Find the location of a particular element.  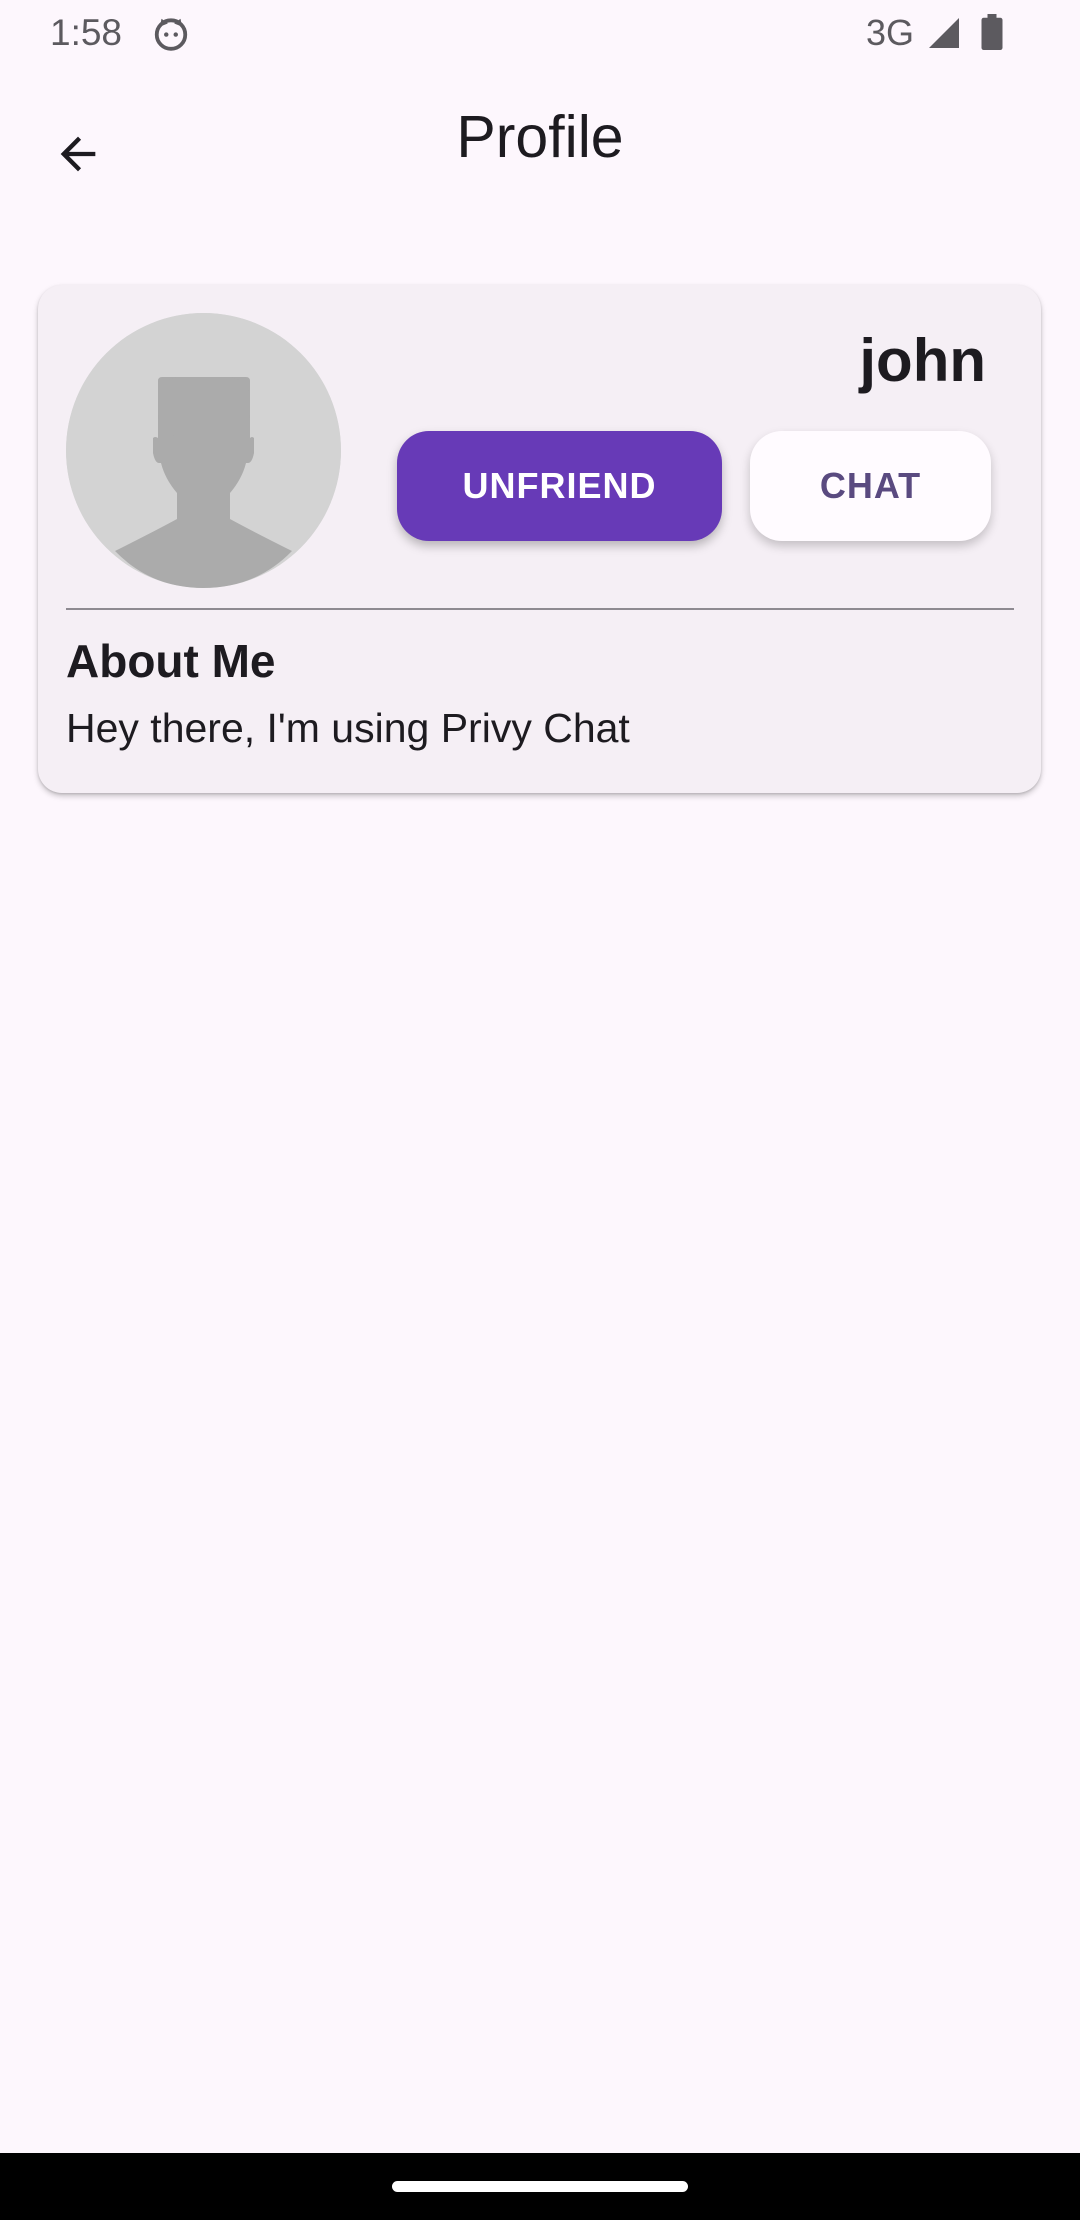

about-title: About Me is located at coordinates (171, 661).